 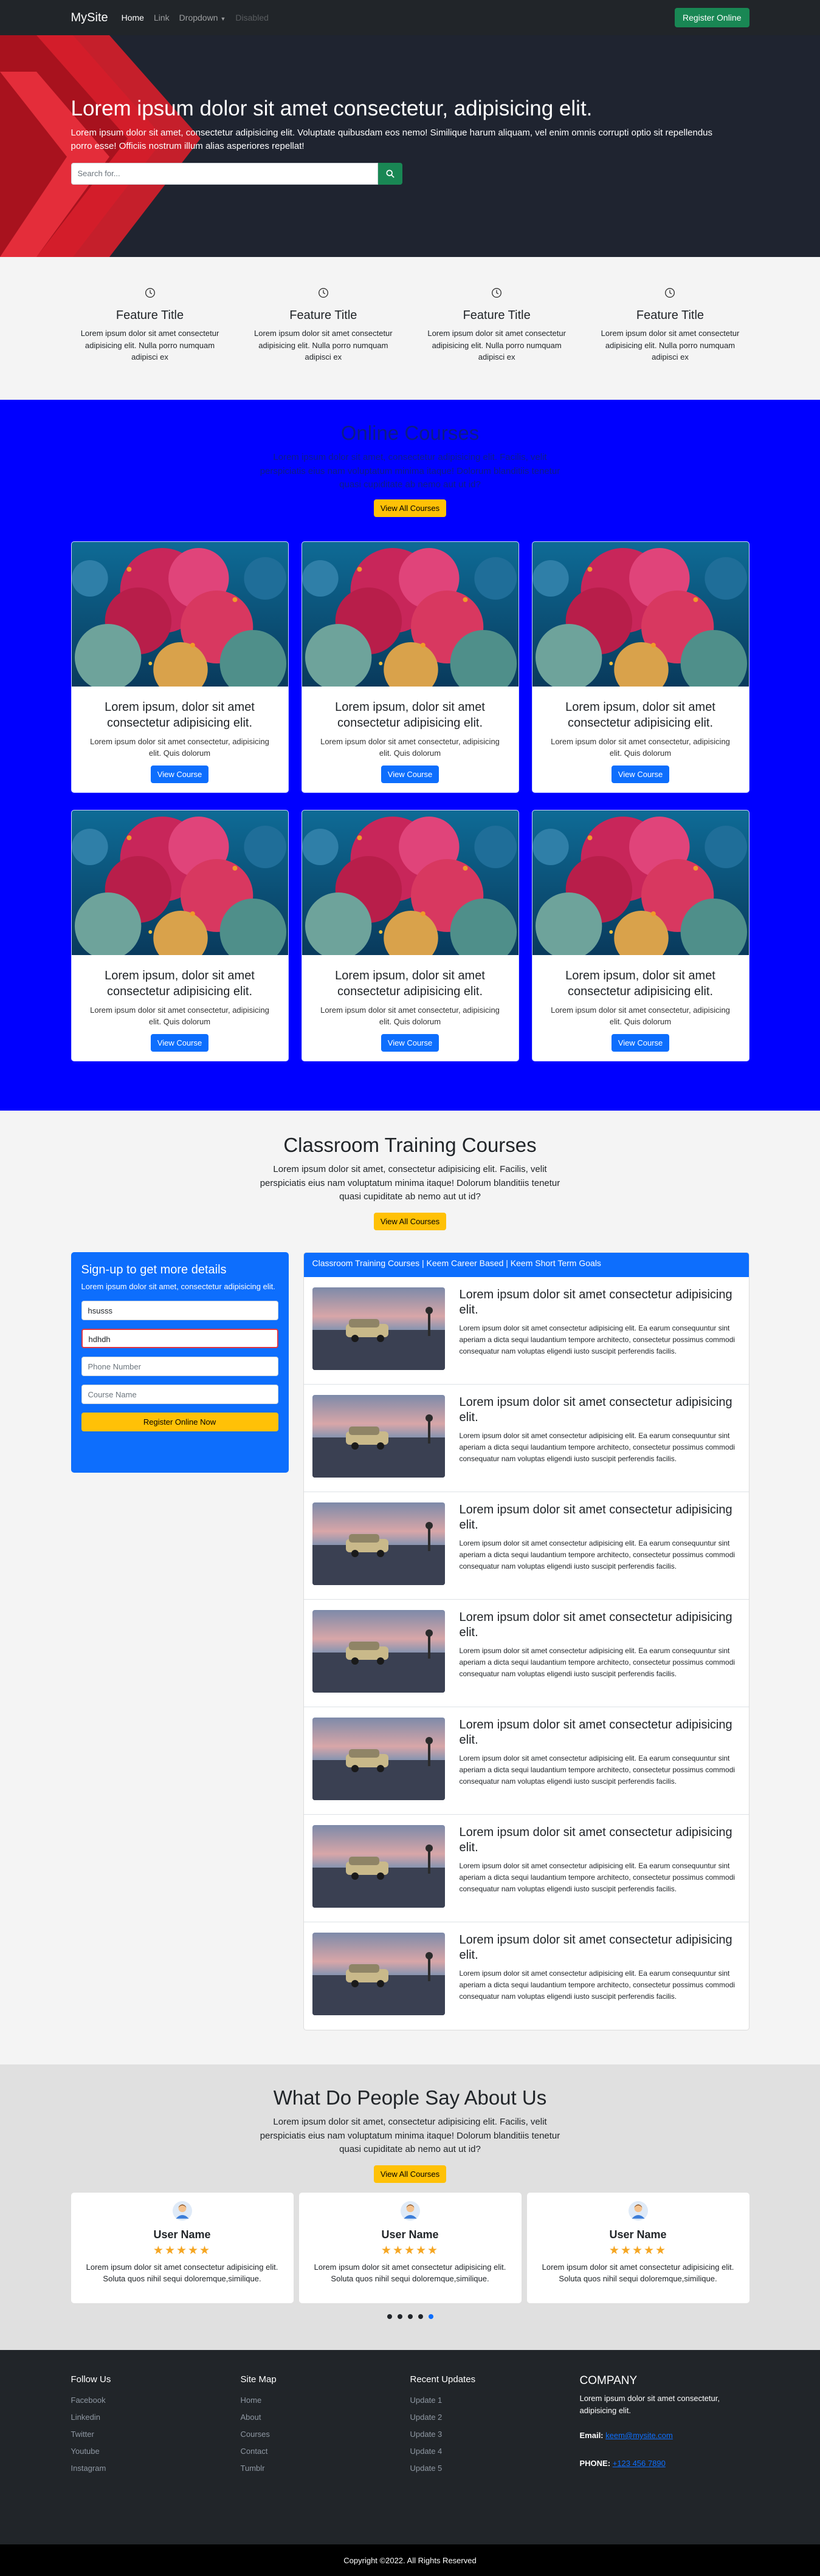 I want to click on footer-link-update: Update 3, so click(x=495, y=2434).